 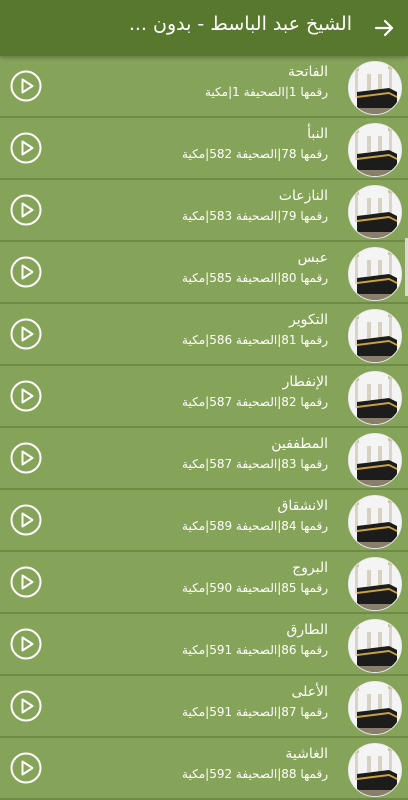 I want to click on list-item: الإنفطار رقمها 82|الصحيفة 587|مكية, so click(x=204, y=397).